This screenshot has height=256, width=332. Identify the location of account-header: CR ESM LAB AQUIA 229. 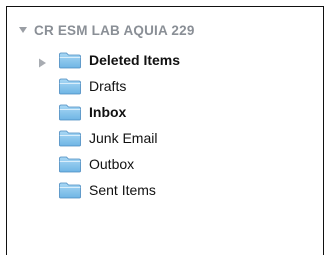
(106, 30).